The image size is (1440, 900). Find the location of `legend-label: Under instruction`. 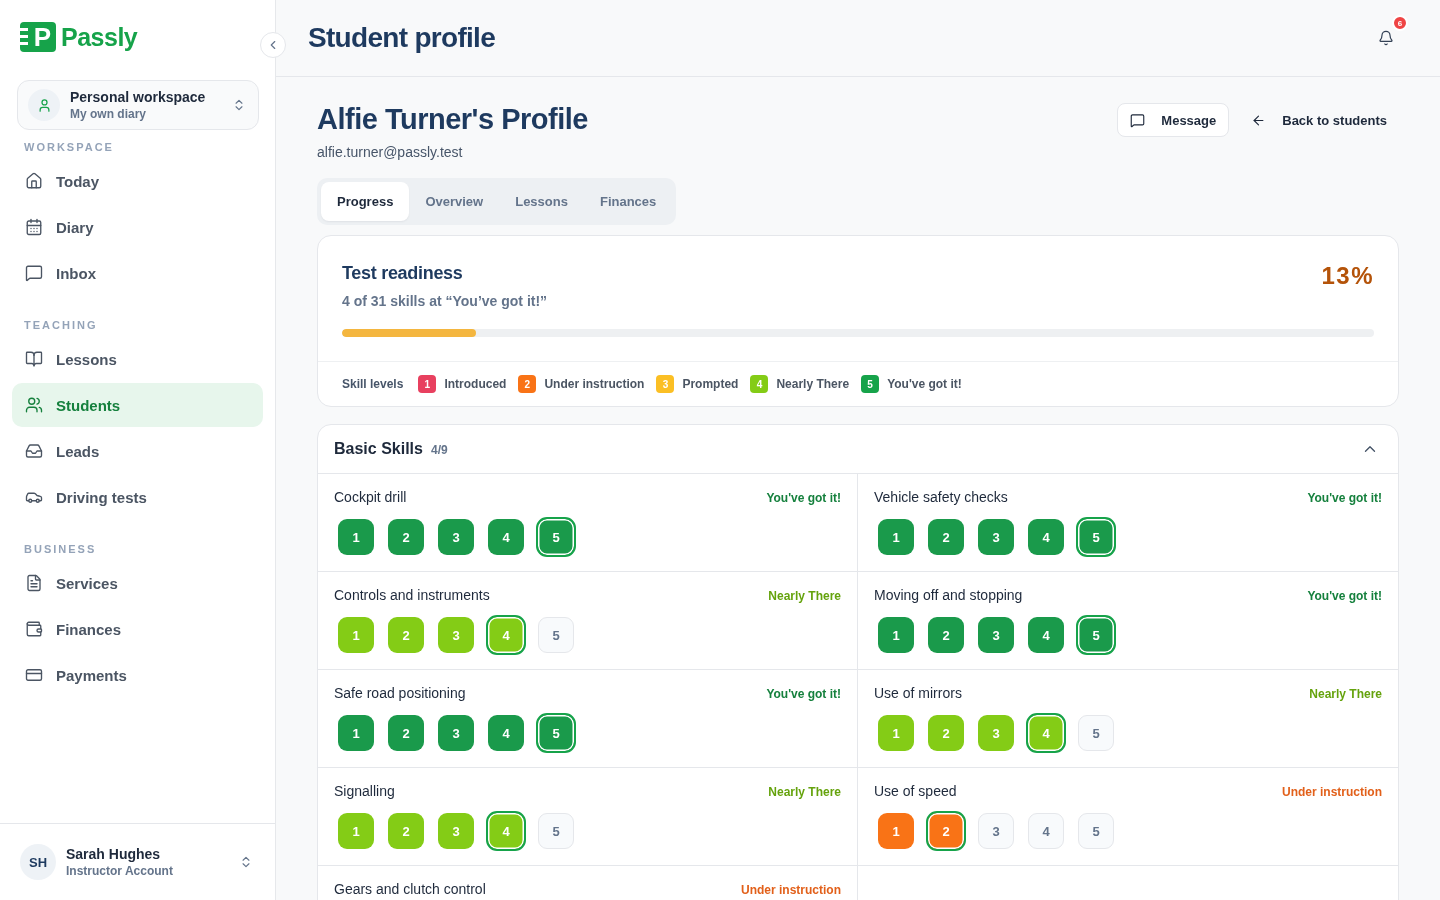

legend-label: Under instruction is located at coordinates (594, 384).